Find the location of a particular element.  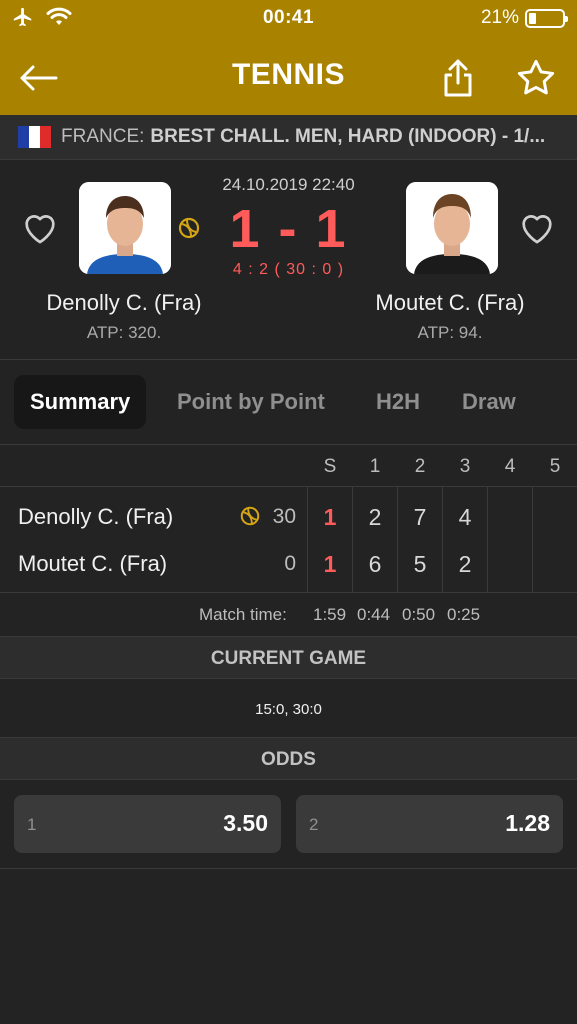

column-header: 2 is located at coordinates (420, 466).